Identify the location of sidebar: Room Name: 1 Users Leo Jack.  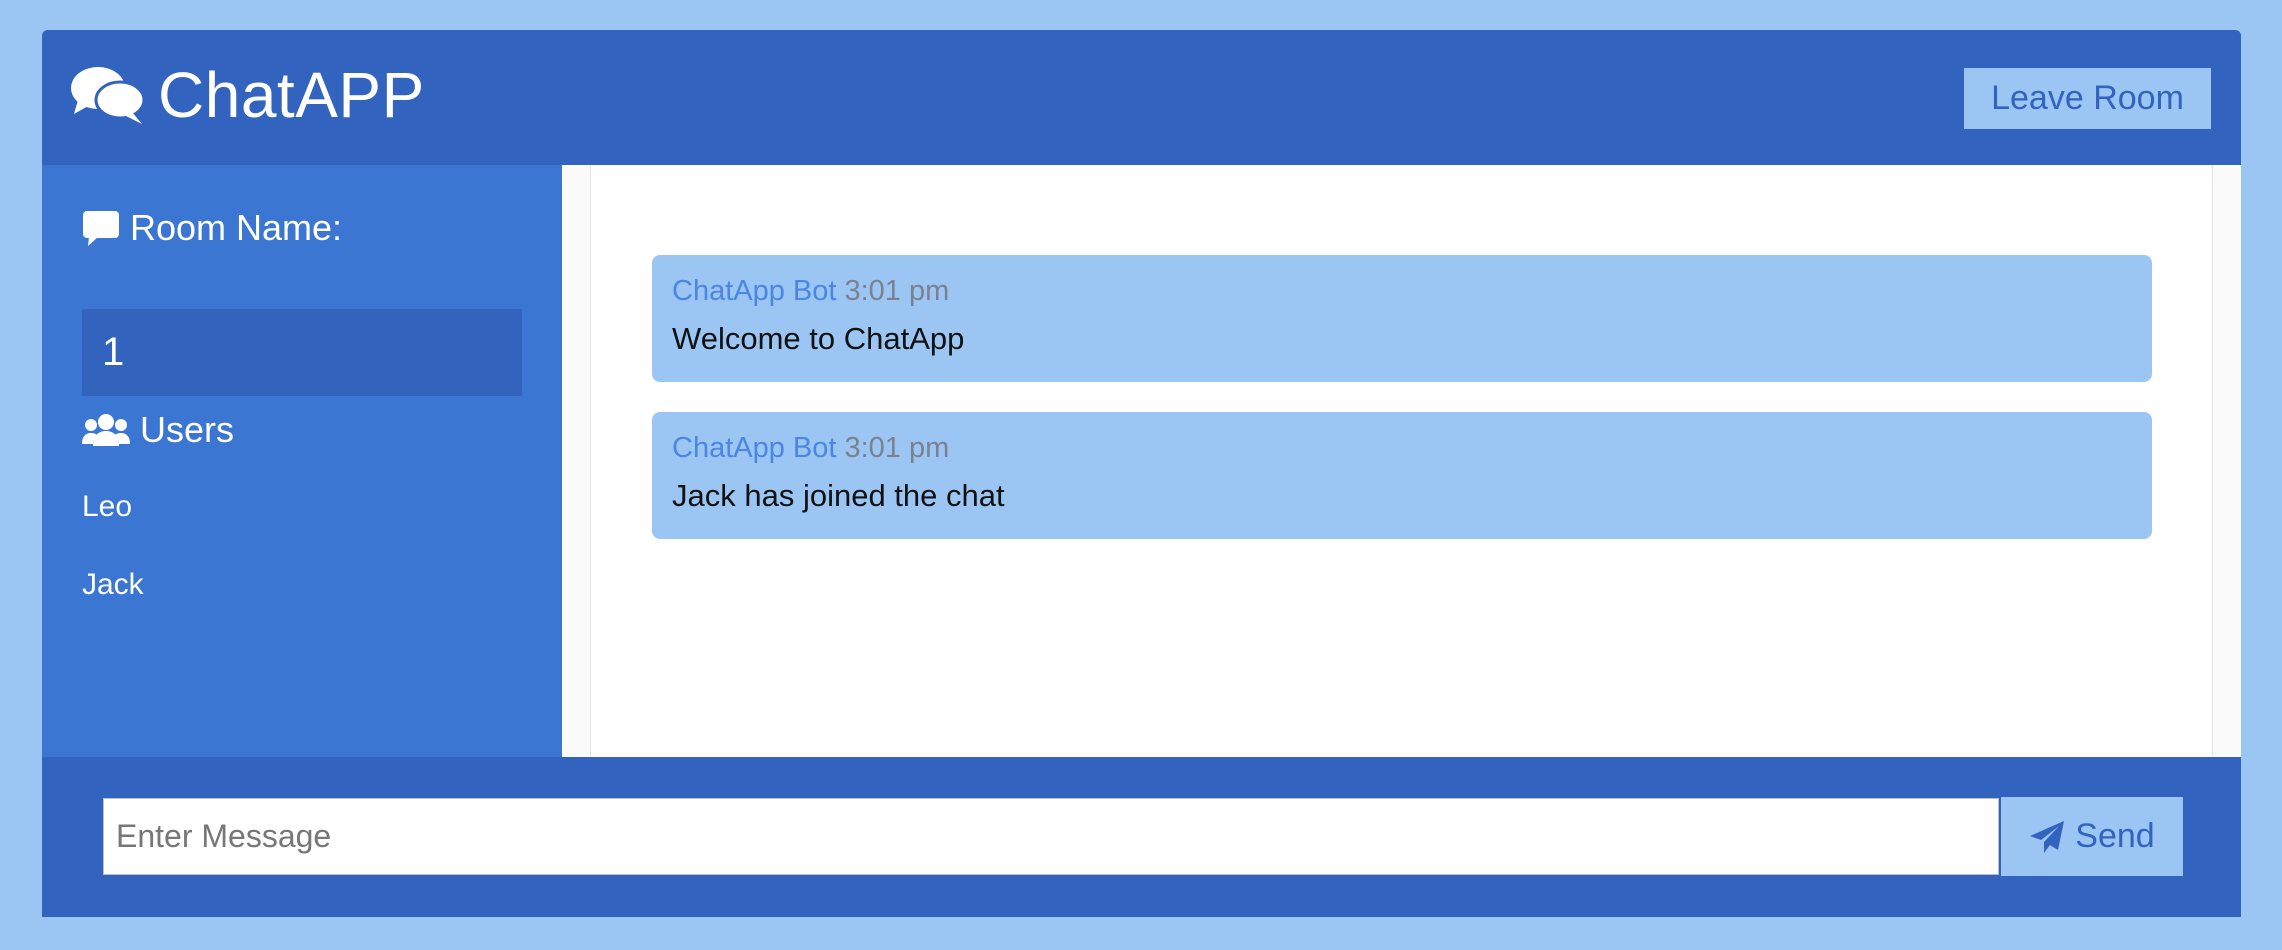
(302, 461).